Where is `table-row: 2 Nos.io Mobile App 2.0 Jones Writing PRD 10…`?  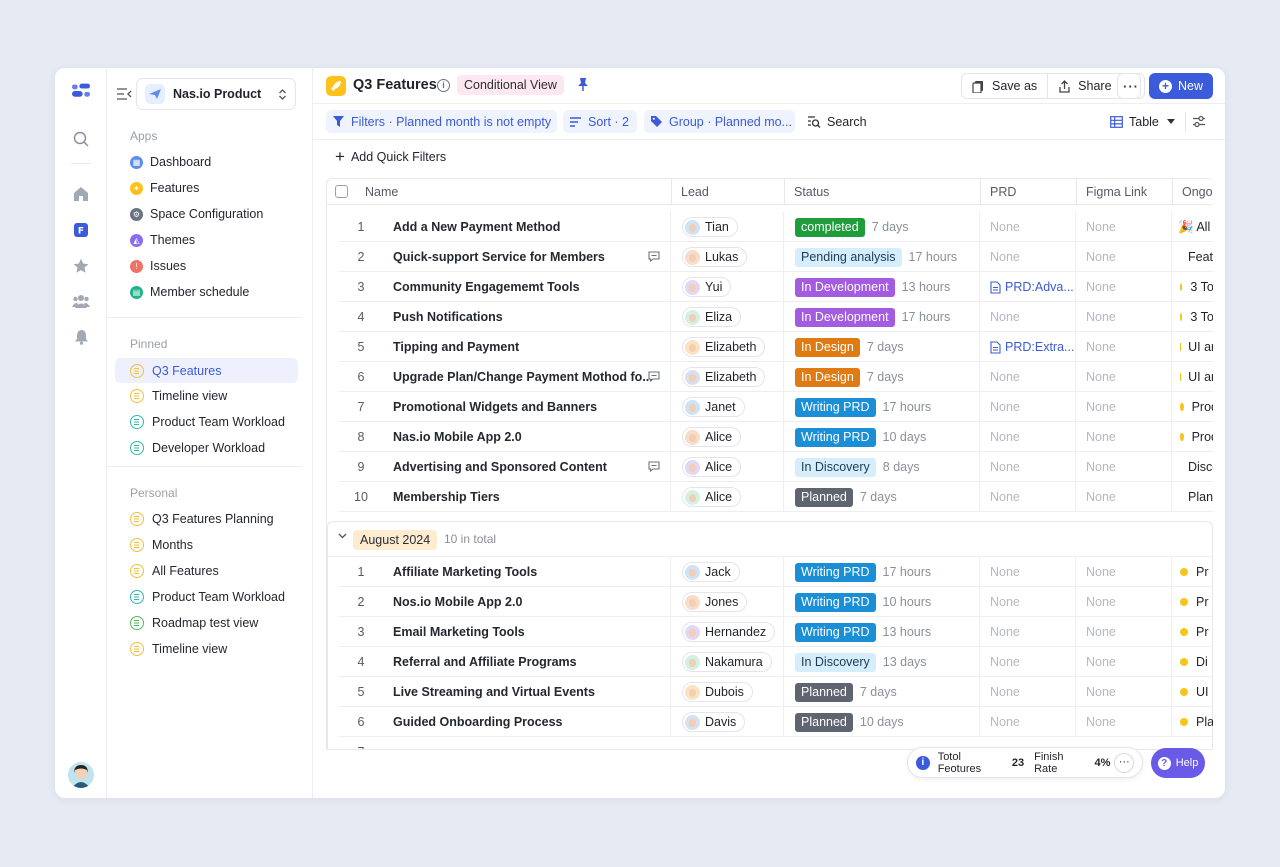 table-row: 2 Nos.io Mobile App 2.0 Jones Writing PRD 10… is located at coordinates (776, 602).